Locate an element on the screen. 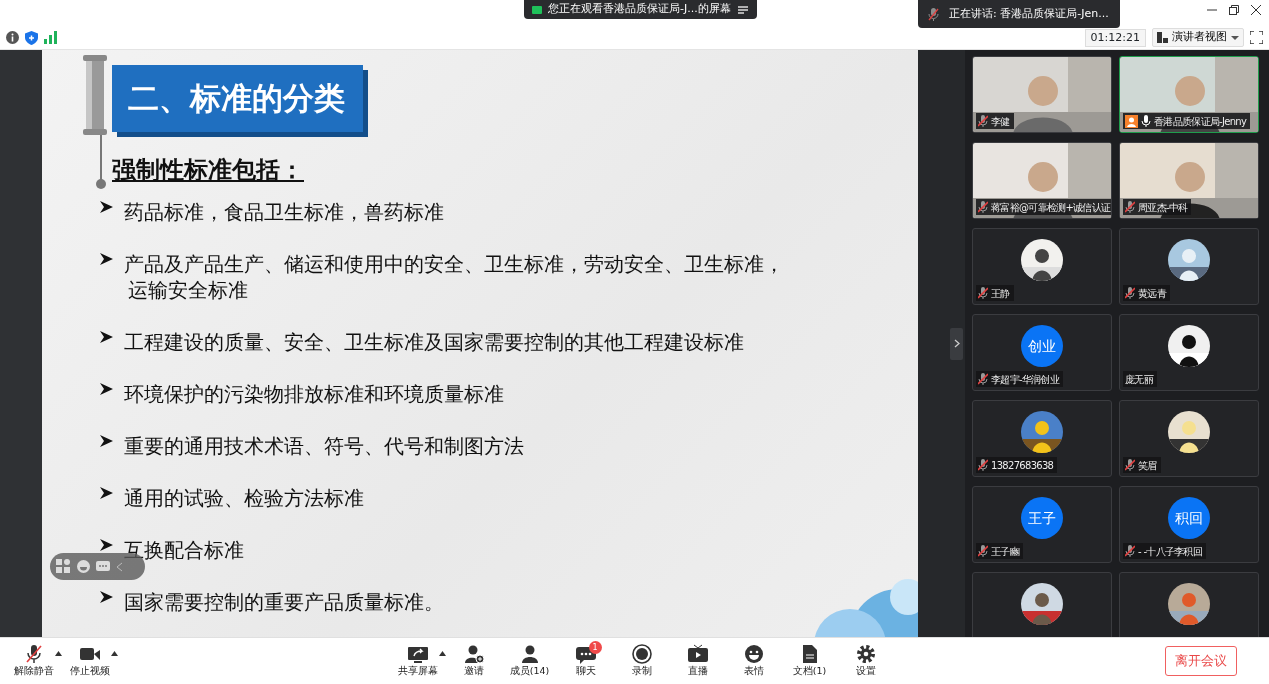 This screenshot has width=1269, height=684. toolbar-label: 共享屏幕 is located at coordinates (417, 670).